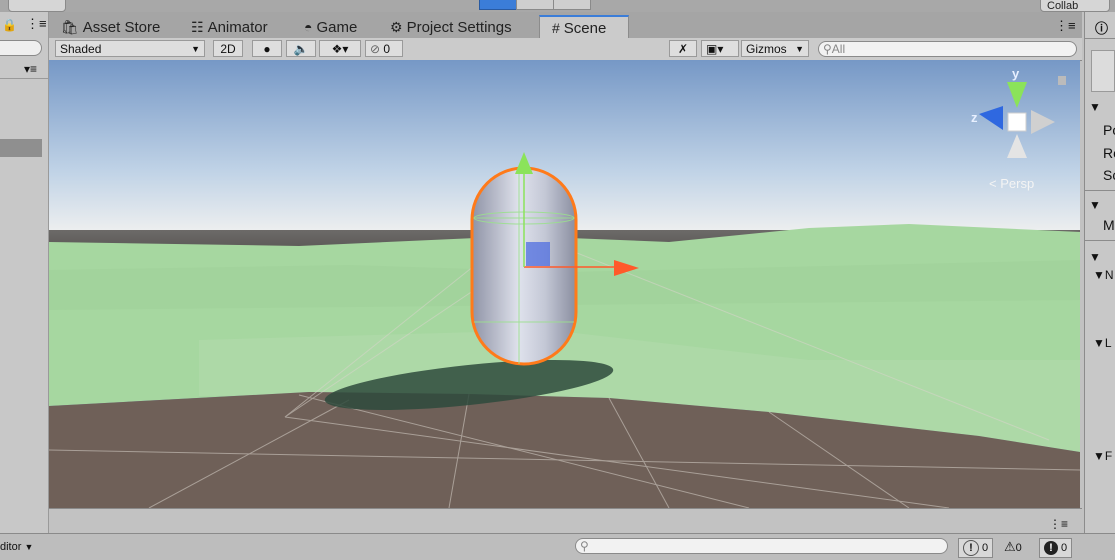  Describe the element at coordinates (337, 27) in the screenshot. I see `tab-label: Game` at that location.